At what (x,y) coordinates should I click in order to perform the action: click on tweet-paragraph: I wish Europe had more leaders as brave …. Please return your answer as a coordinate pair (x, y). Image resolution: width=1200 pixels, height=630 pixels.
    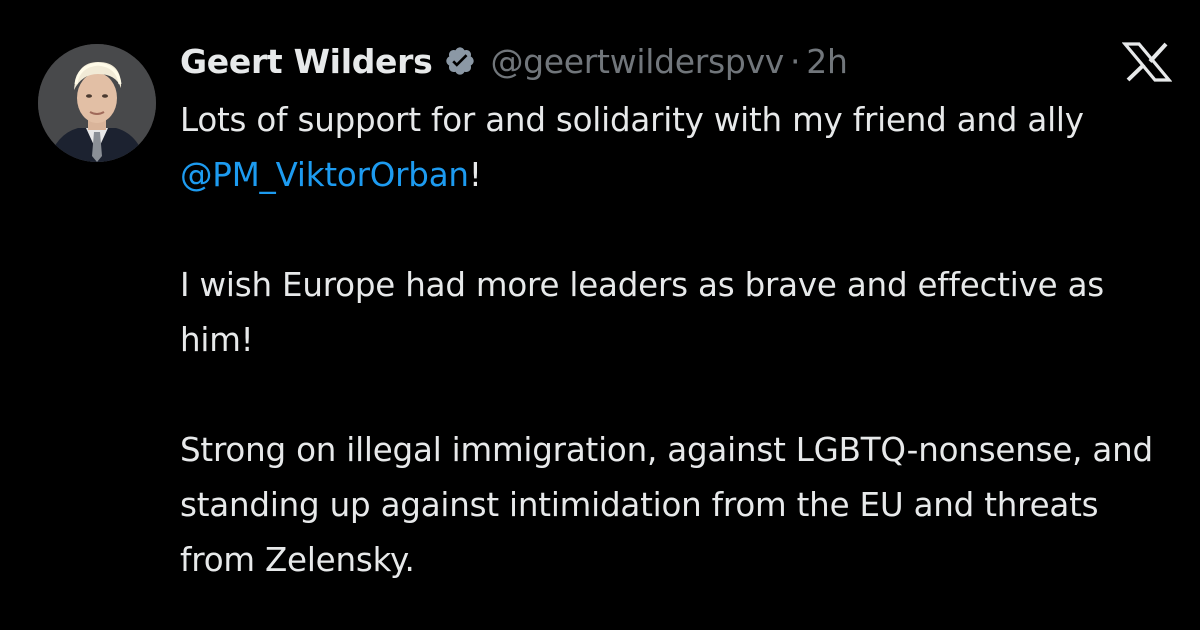
    Looking at the image, I should click on (642, 312).